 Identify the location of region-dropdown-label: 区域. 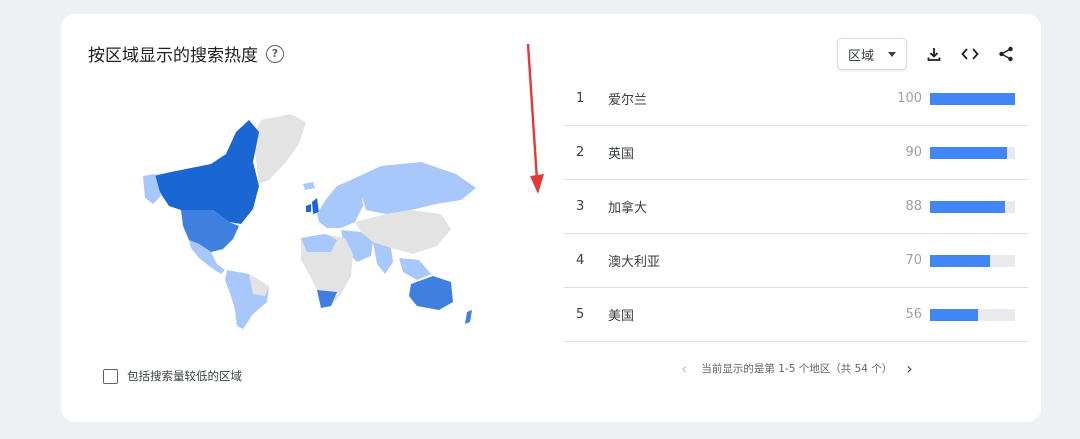
(860, 56).